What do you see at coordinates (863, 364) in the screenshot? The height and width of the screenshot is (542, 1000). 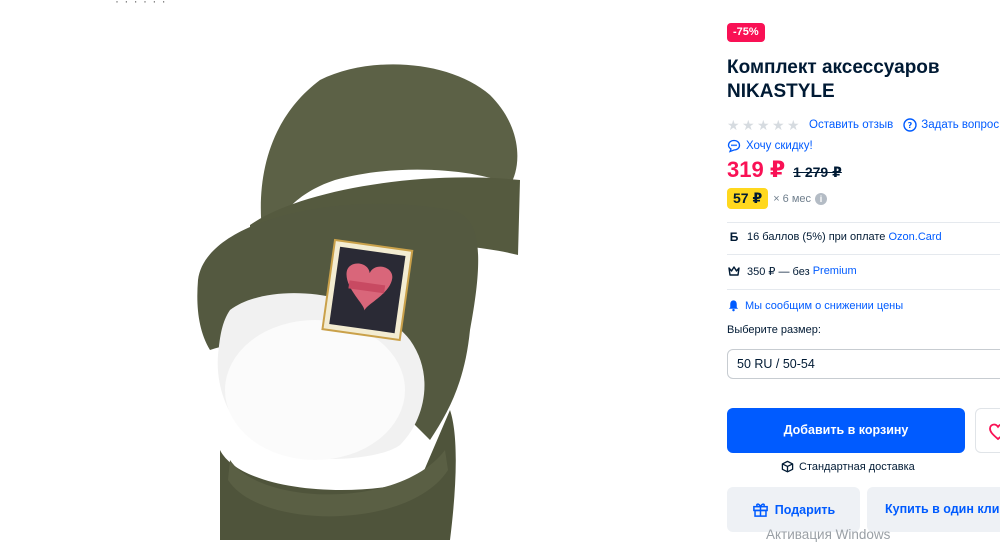 I see `size-select: 50 RU / 50-54` at bounding box center [863, 364].